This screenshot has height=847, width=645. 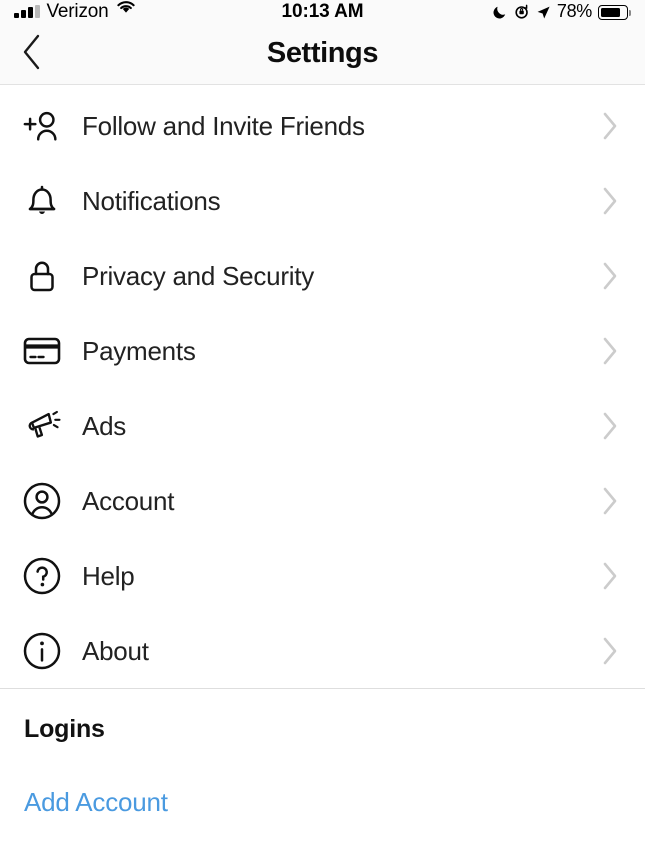 I want to click on signal-bars-icon, so click(x=27, y=12).